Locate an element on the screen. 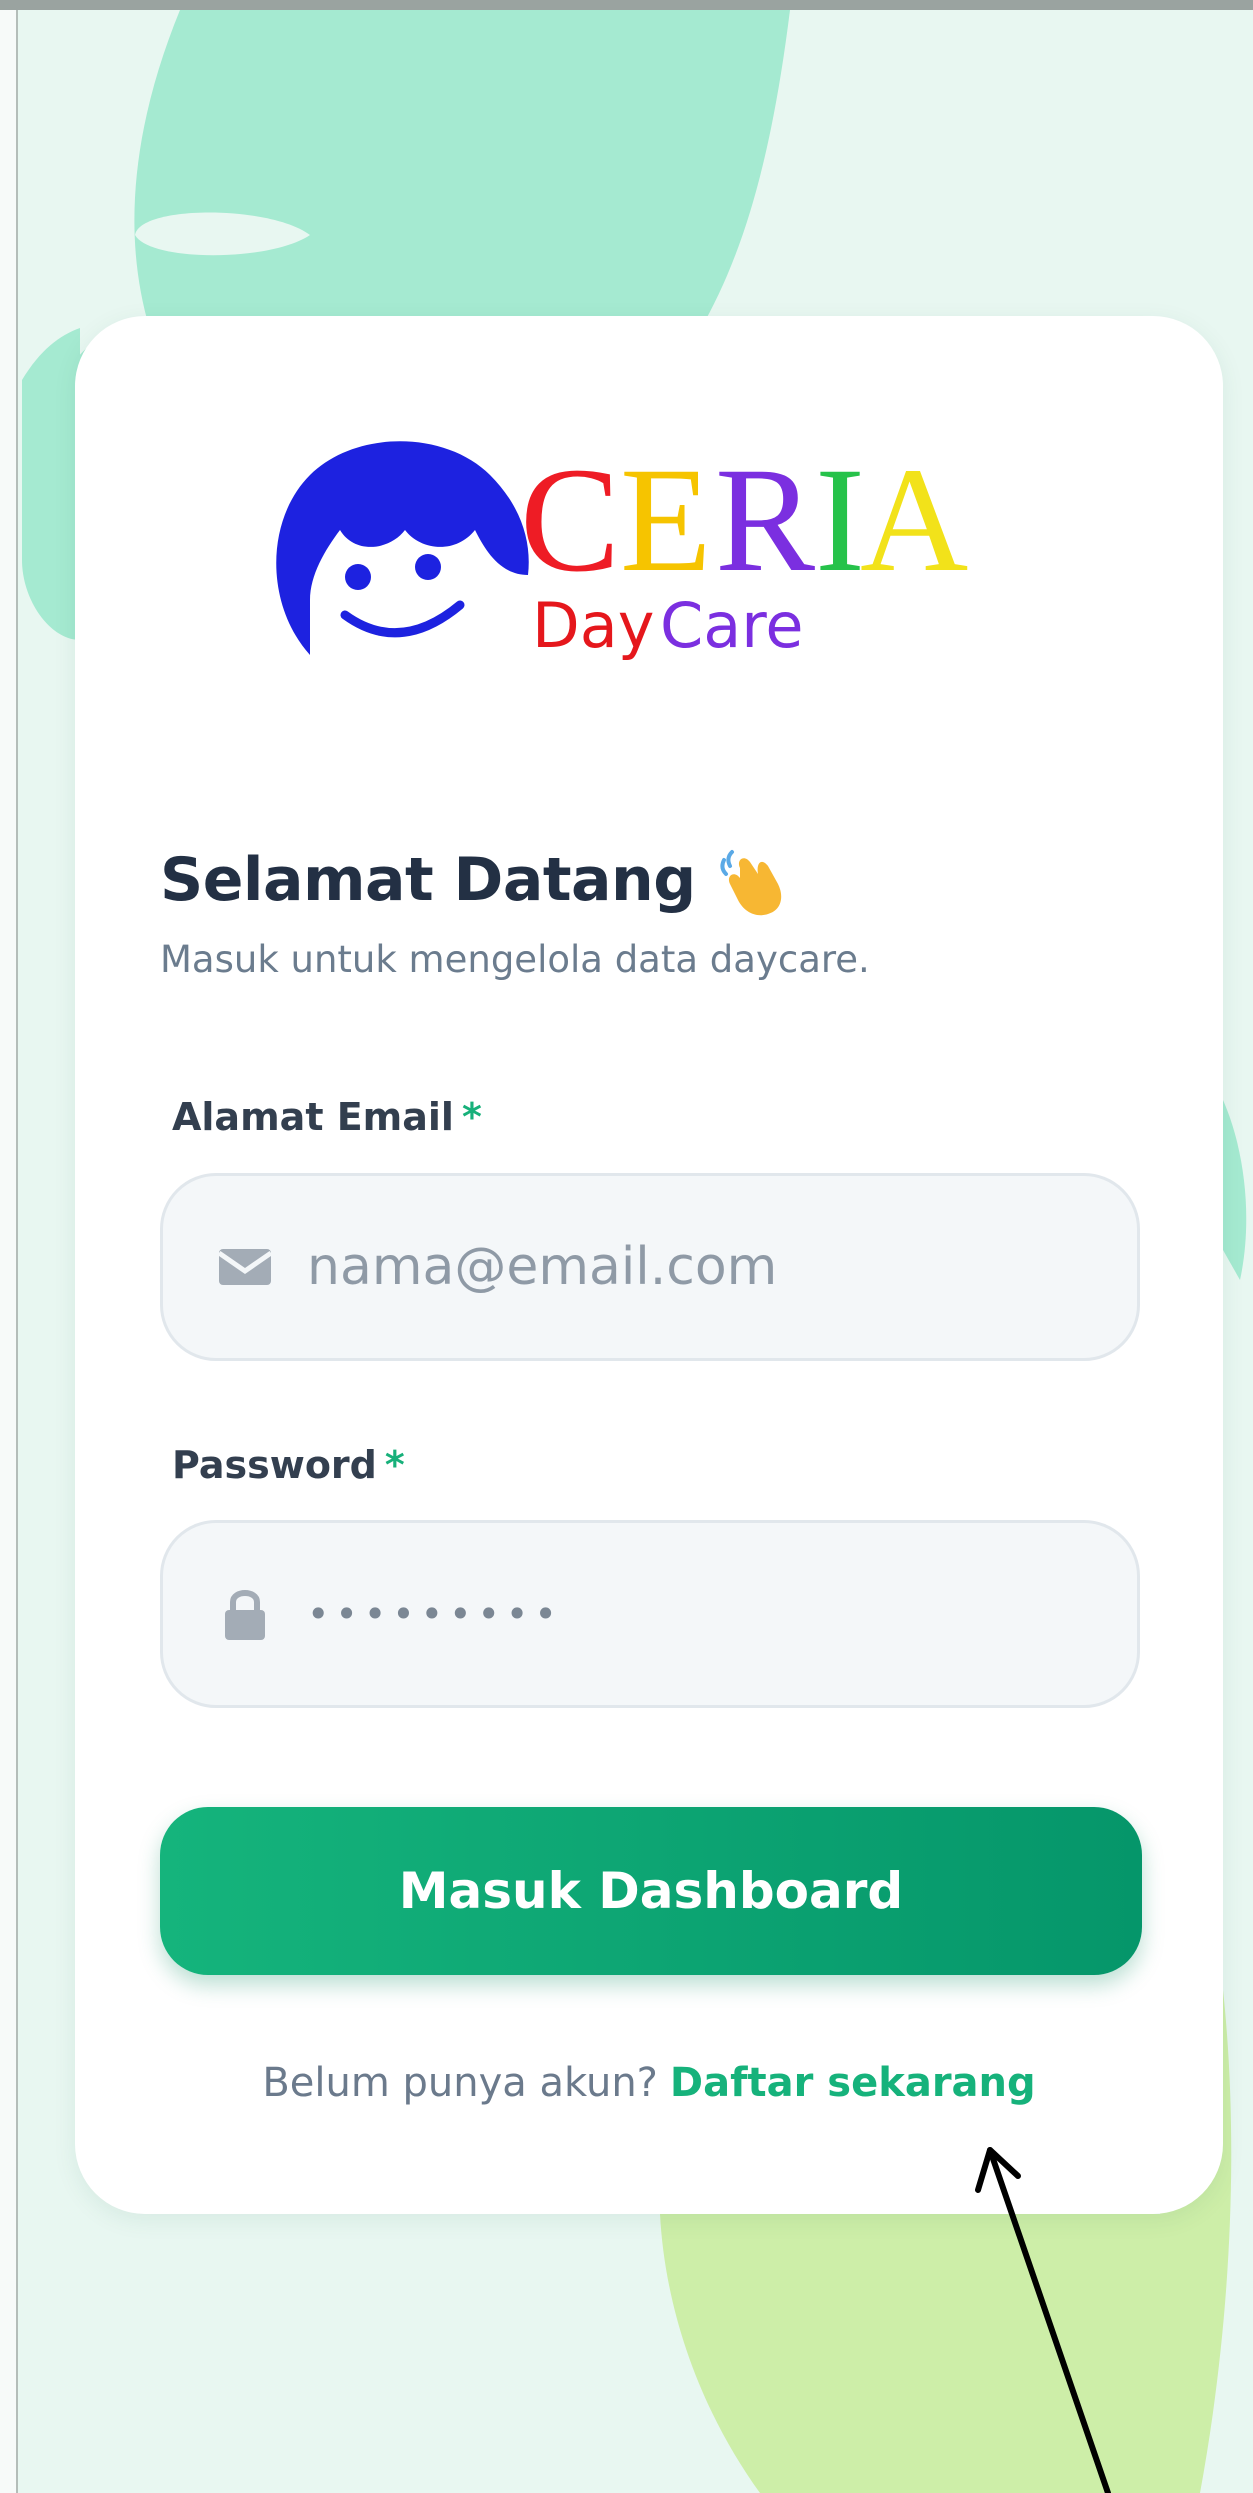 The width and height of the screenshot is (1253, 2493). email-label-text: Alamat Email is located at coordinates (313, 1117).